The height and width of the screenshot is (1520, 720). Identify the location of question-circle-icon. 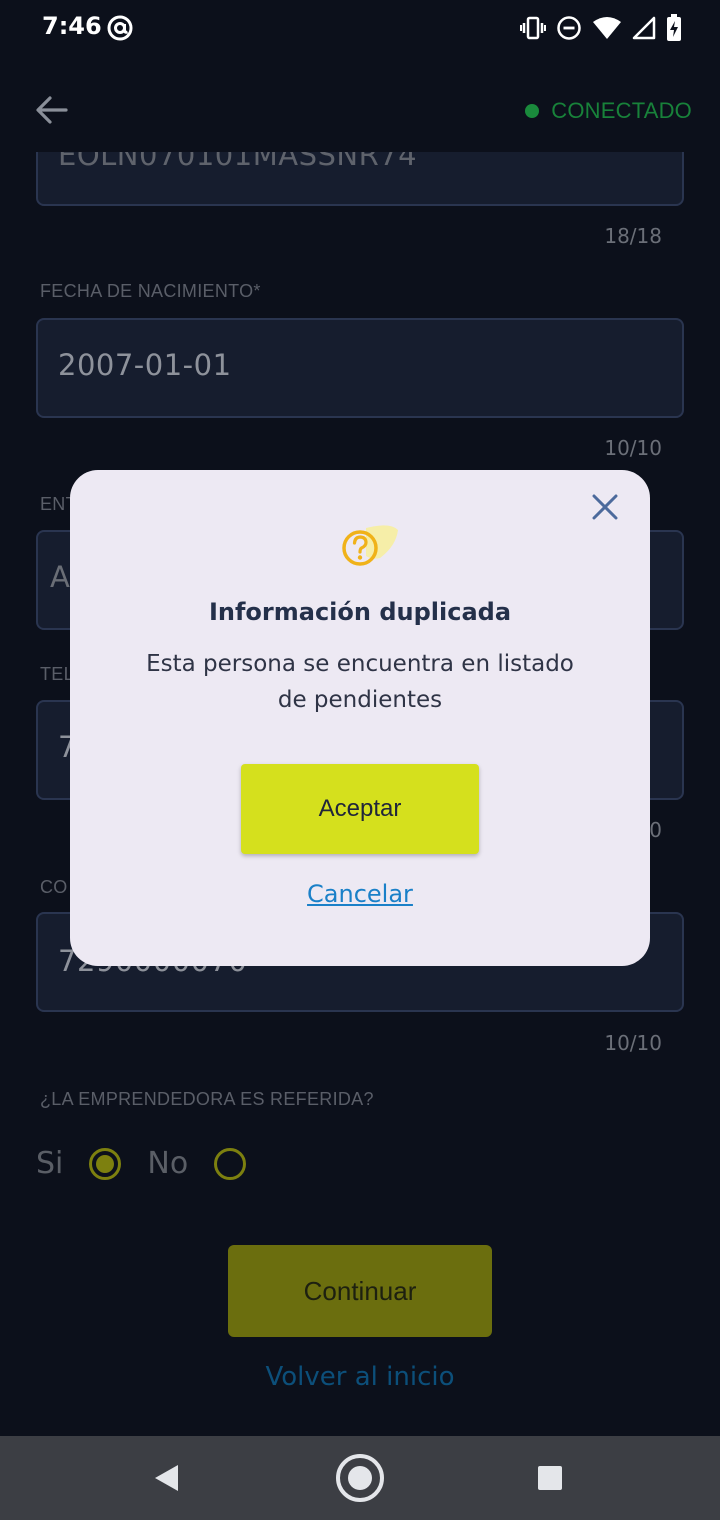
(370, 545).